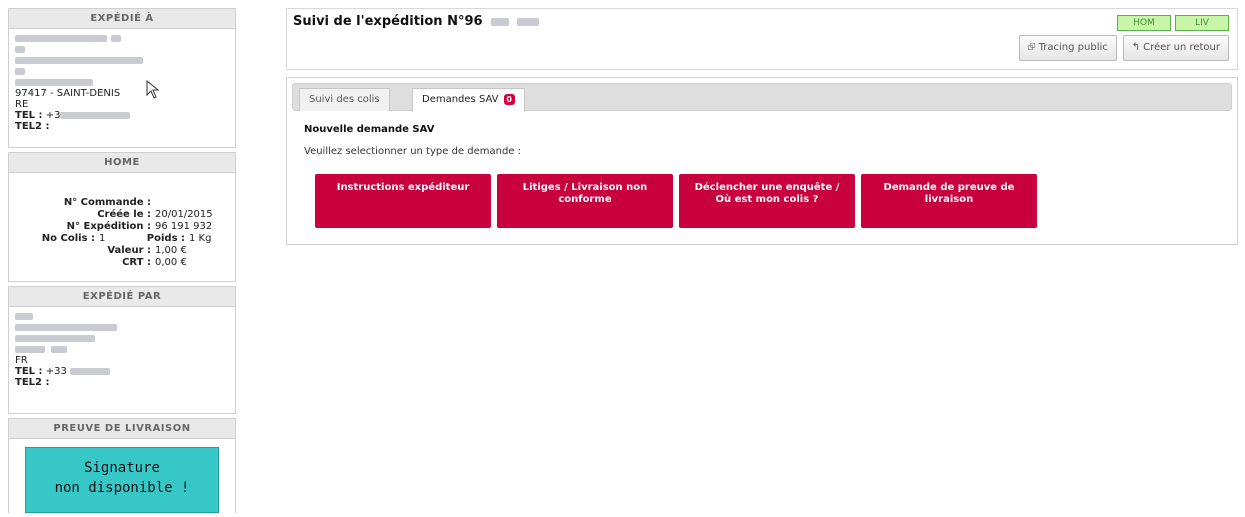  Describe the element at coordinates (32, 382) in the screenshot. I see `sender-tel2-label: TEL2 :` at that location.